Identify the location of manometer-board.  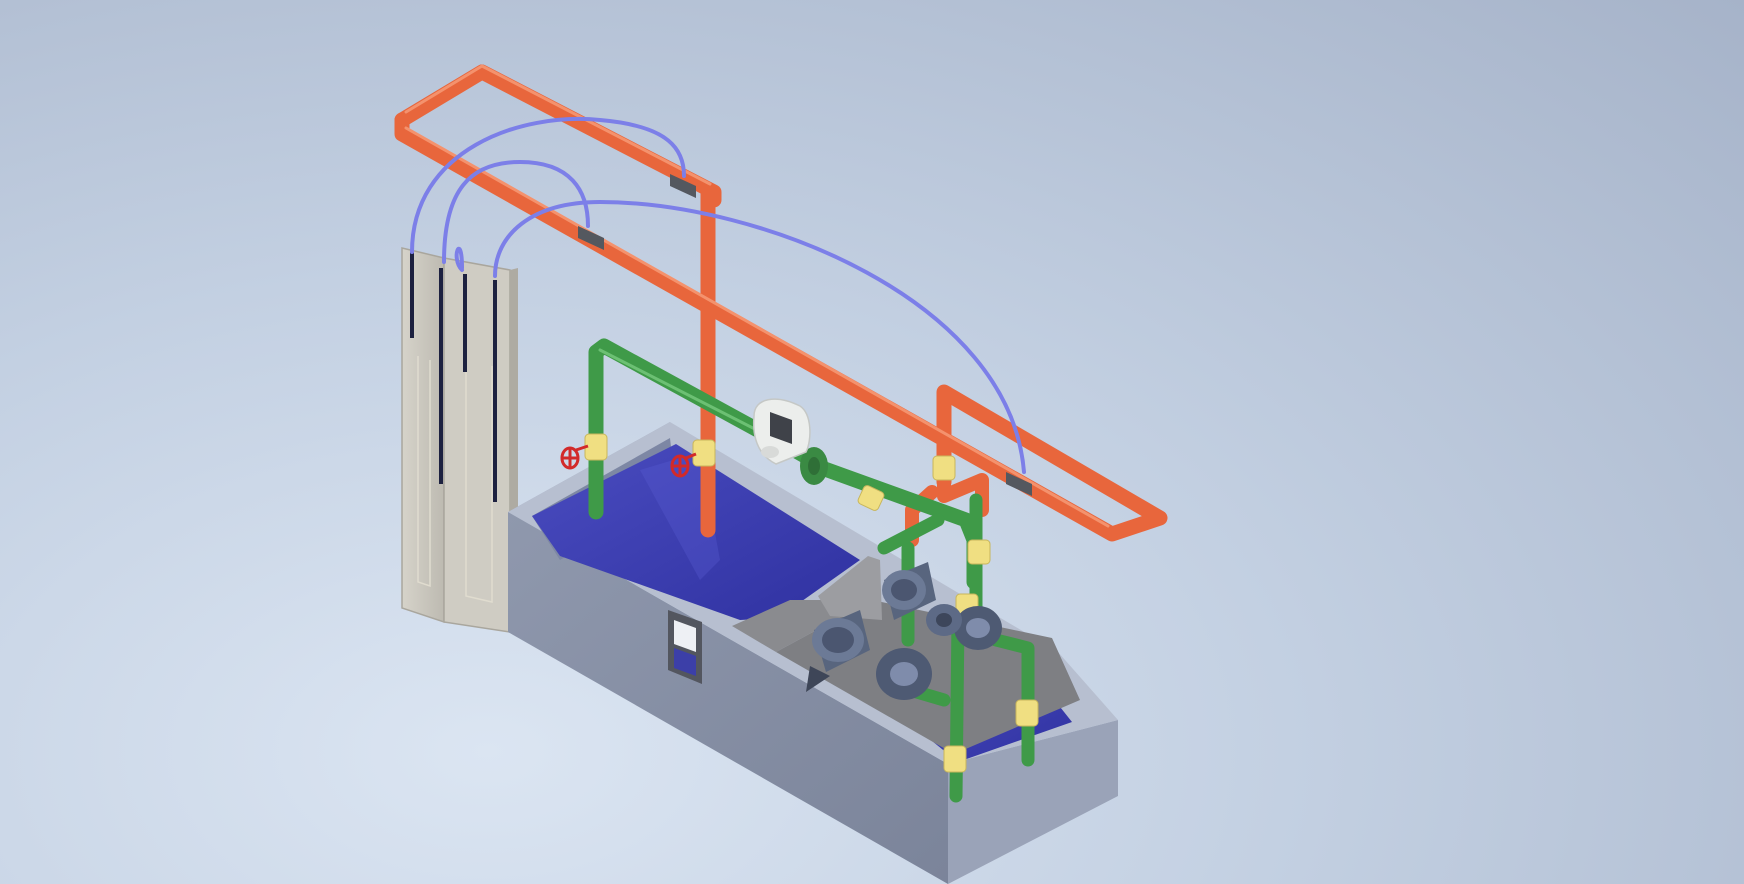
(459, 440).